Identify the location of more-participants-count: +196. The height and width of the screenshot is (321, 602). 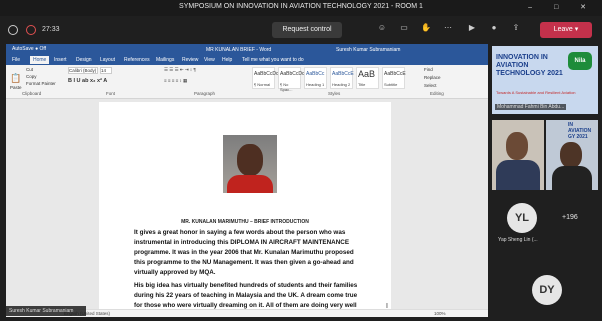
(570, 217).